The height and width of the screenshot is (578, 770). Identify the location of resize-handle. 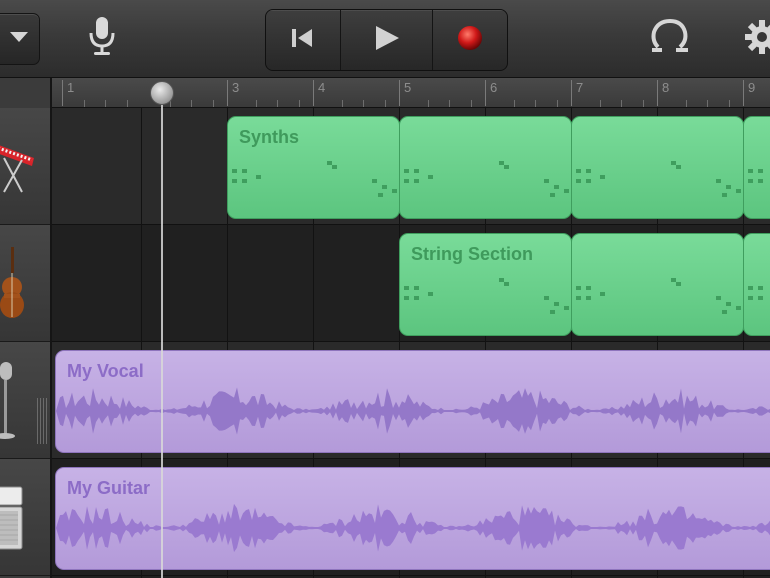
(42, 421).